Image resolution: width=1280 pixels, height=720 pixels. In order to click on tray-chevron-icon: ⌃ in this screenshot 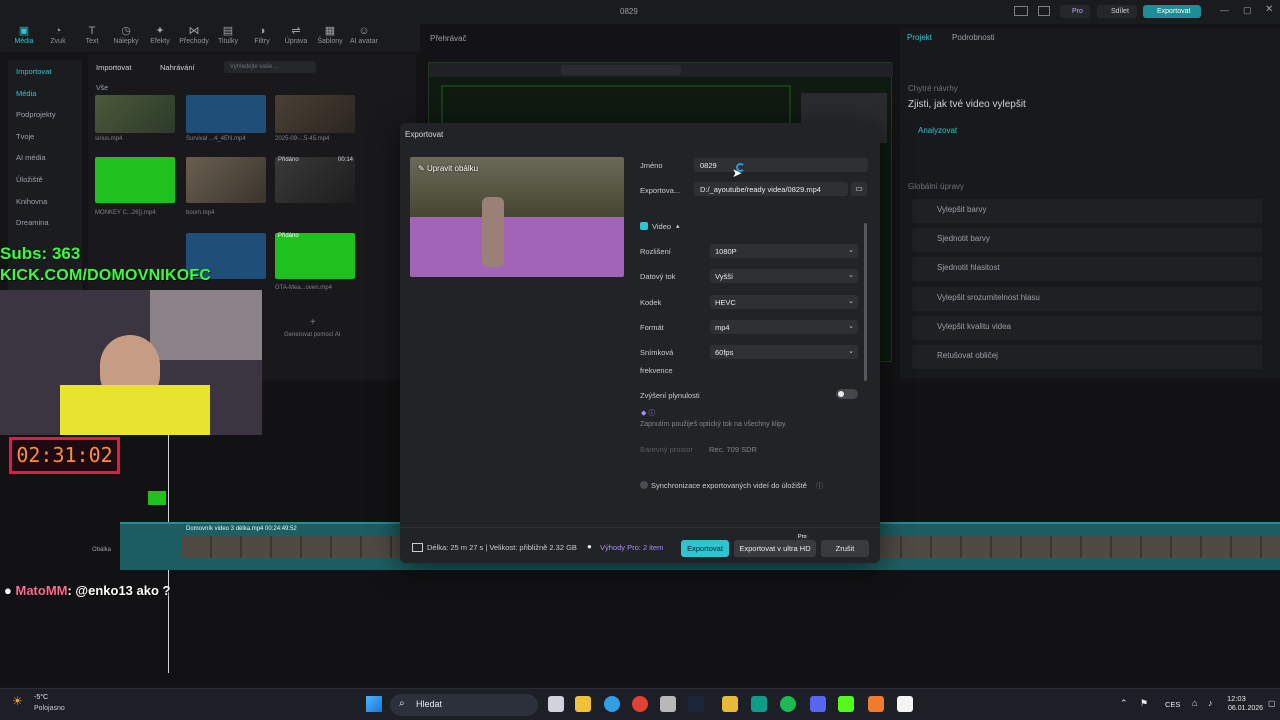, I will do `click(1124, 703)`.